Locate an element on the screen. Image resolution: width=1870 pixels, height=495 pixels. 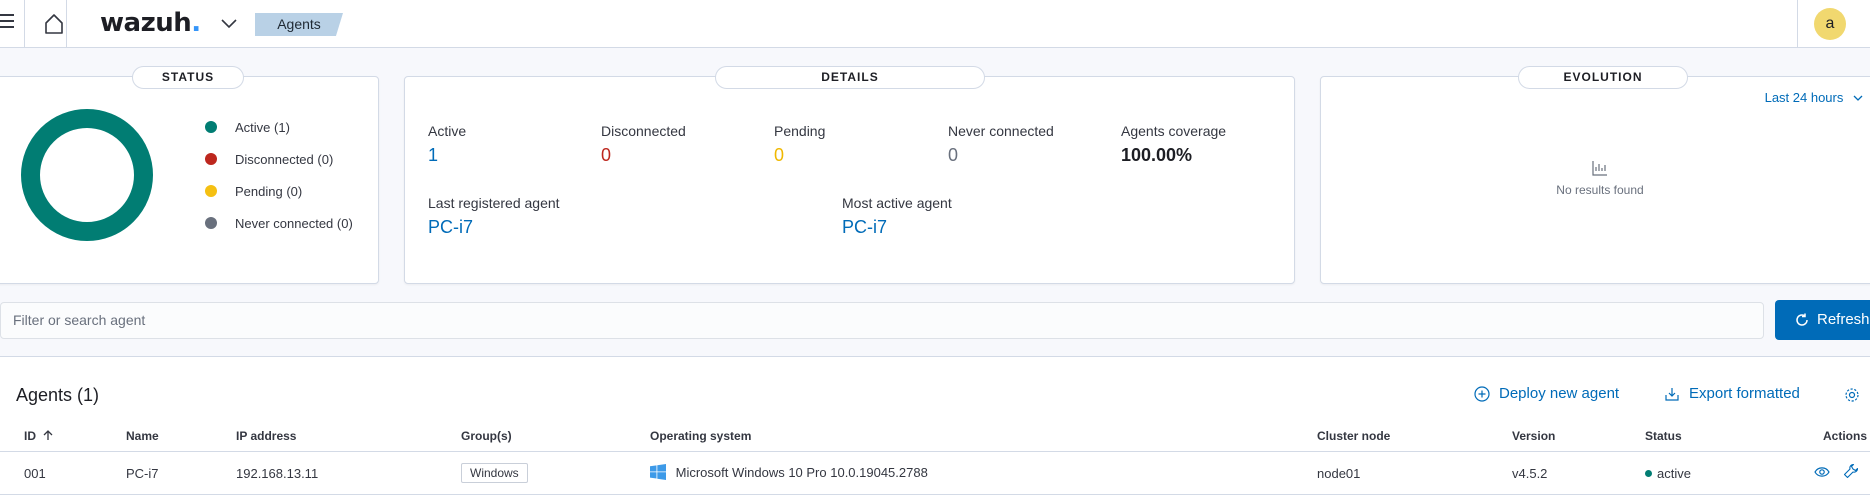
never-connected-dot-icon is located at coordinates (211, 223).